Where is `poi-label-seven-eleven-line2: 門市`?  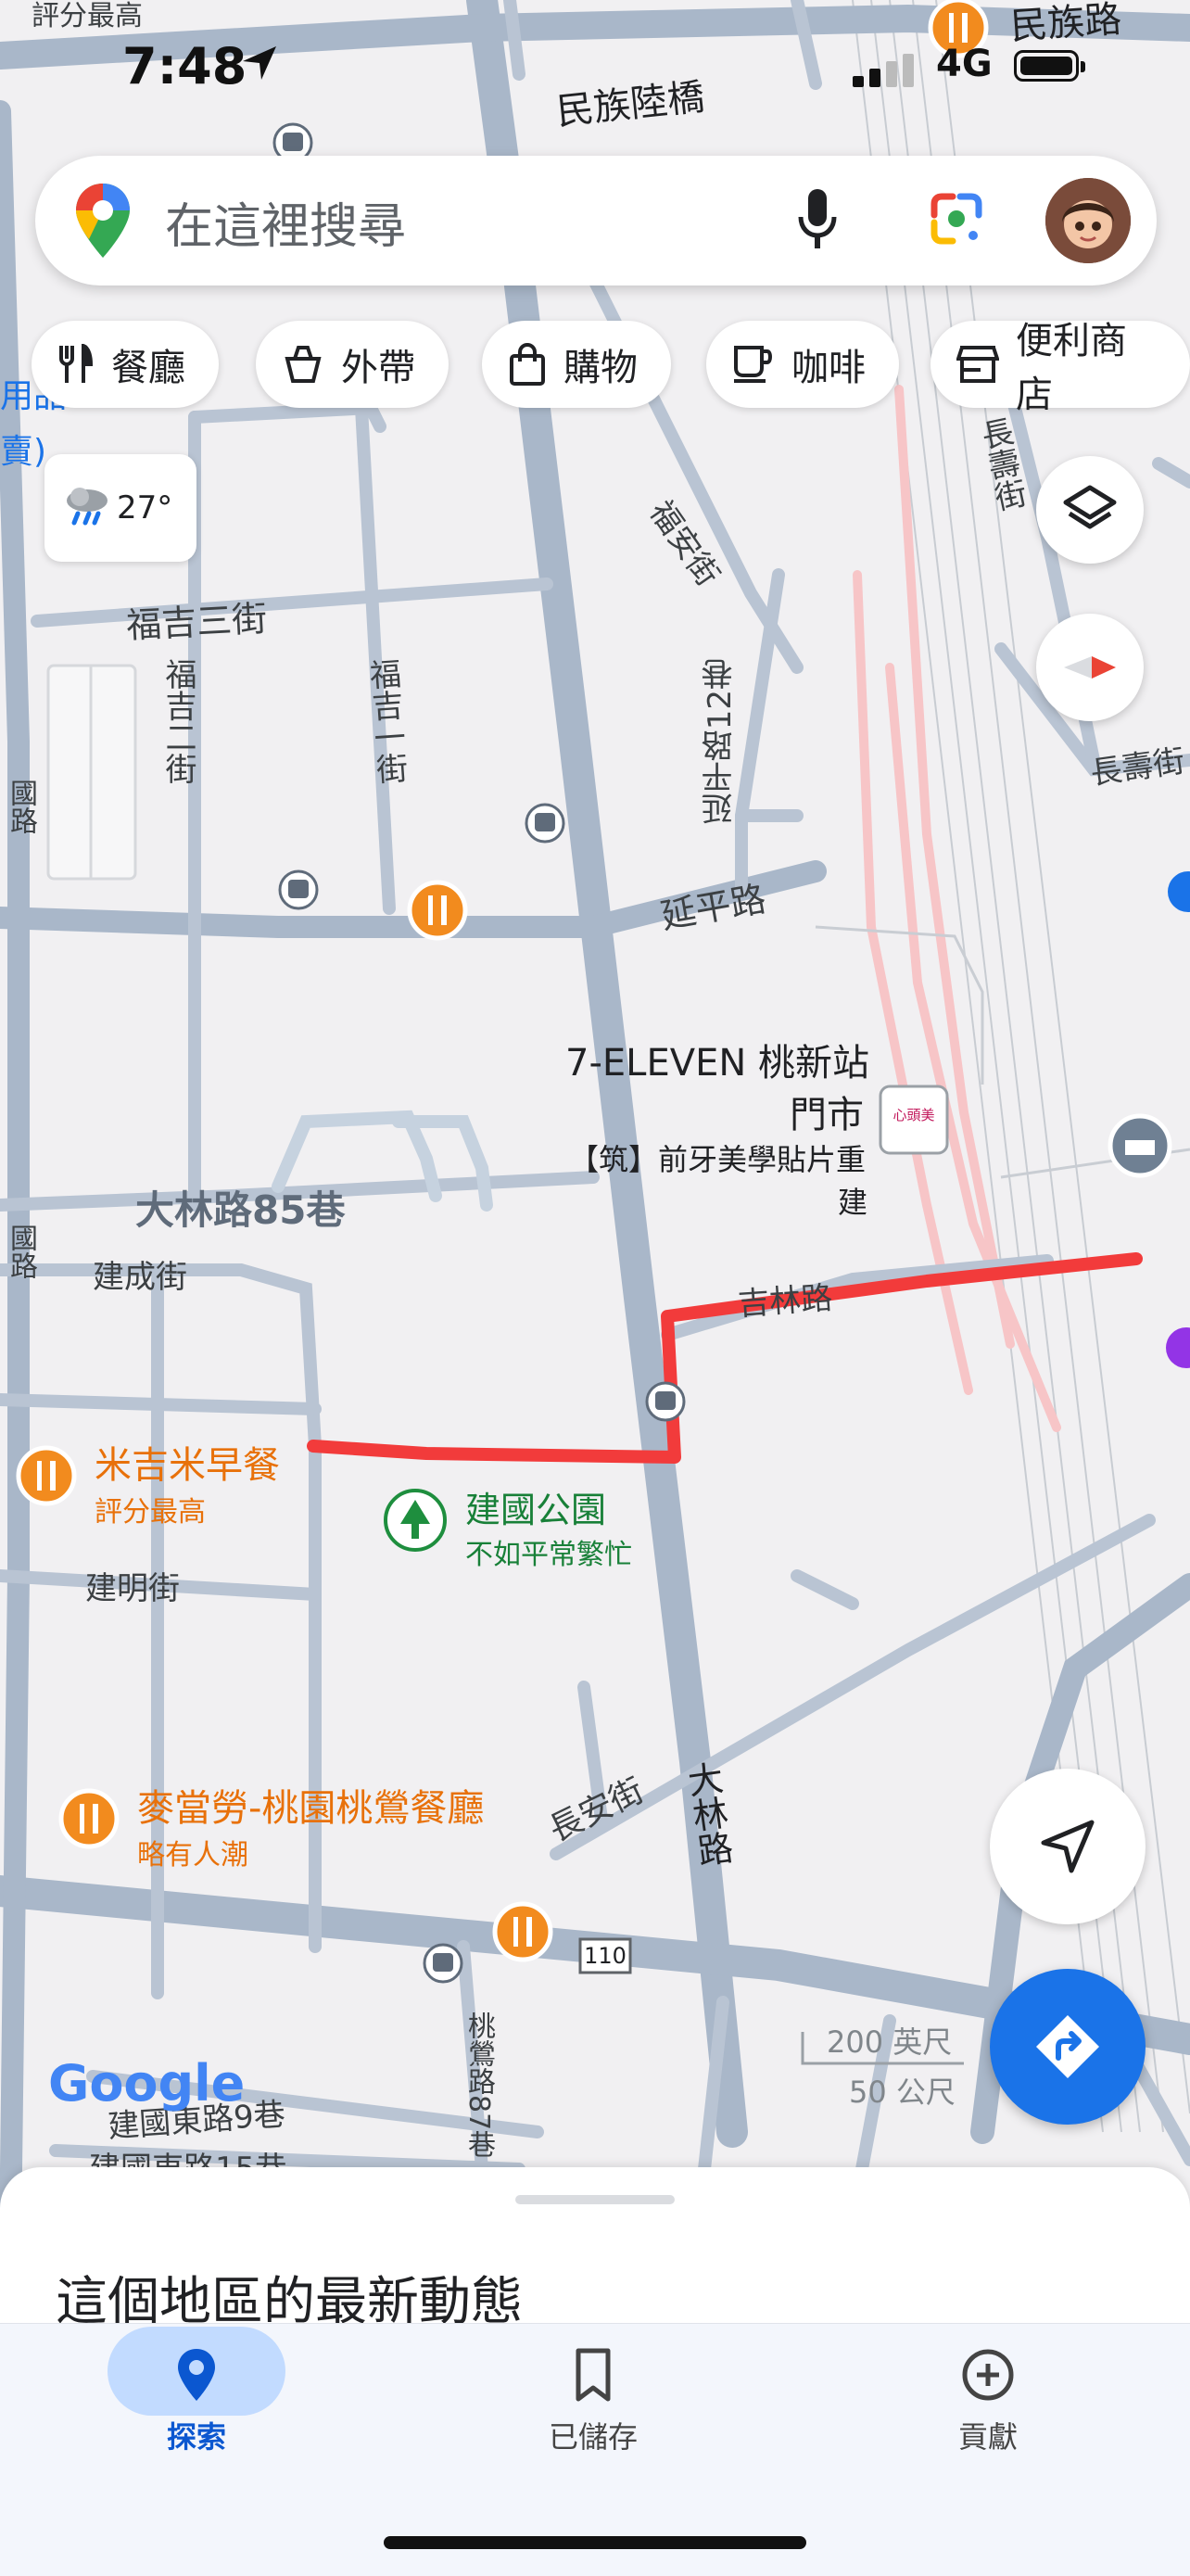
poi-label-seven-eleven-line2: 門市 is located at coordinates (827, 1111).